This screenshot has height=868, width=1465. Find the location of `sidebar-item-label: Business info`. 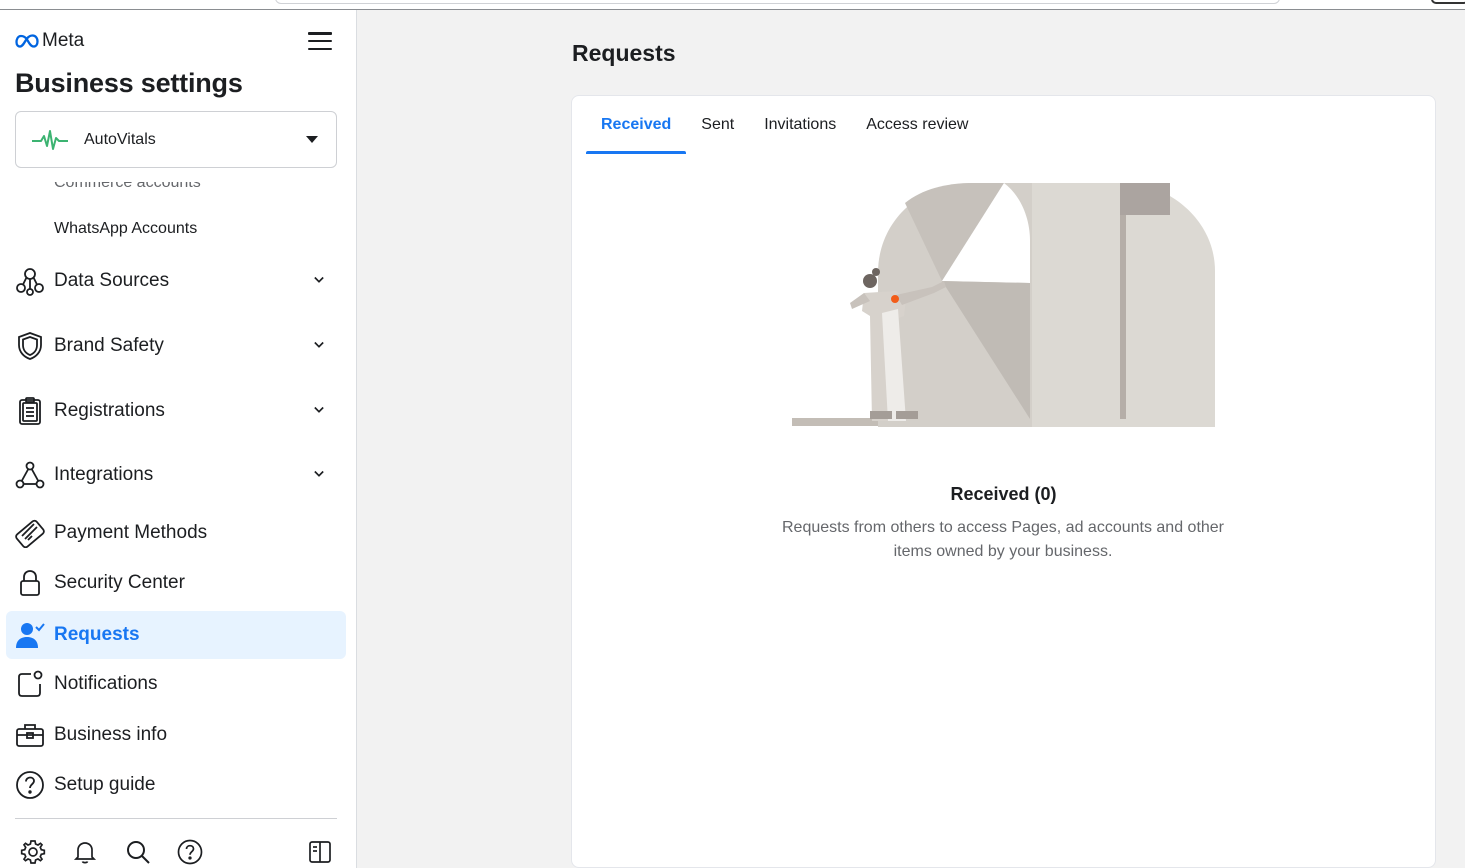

sidebar-item-label: Business info is located at coordinates (111, 734).